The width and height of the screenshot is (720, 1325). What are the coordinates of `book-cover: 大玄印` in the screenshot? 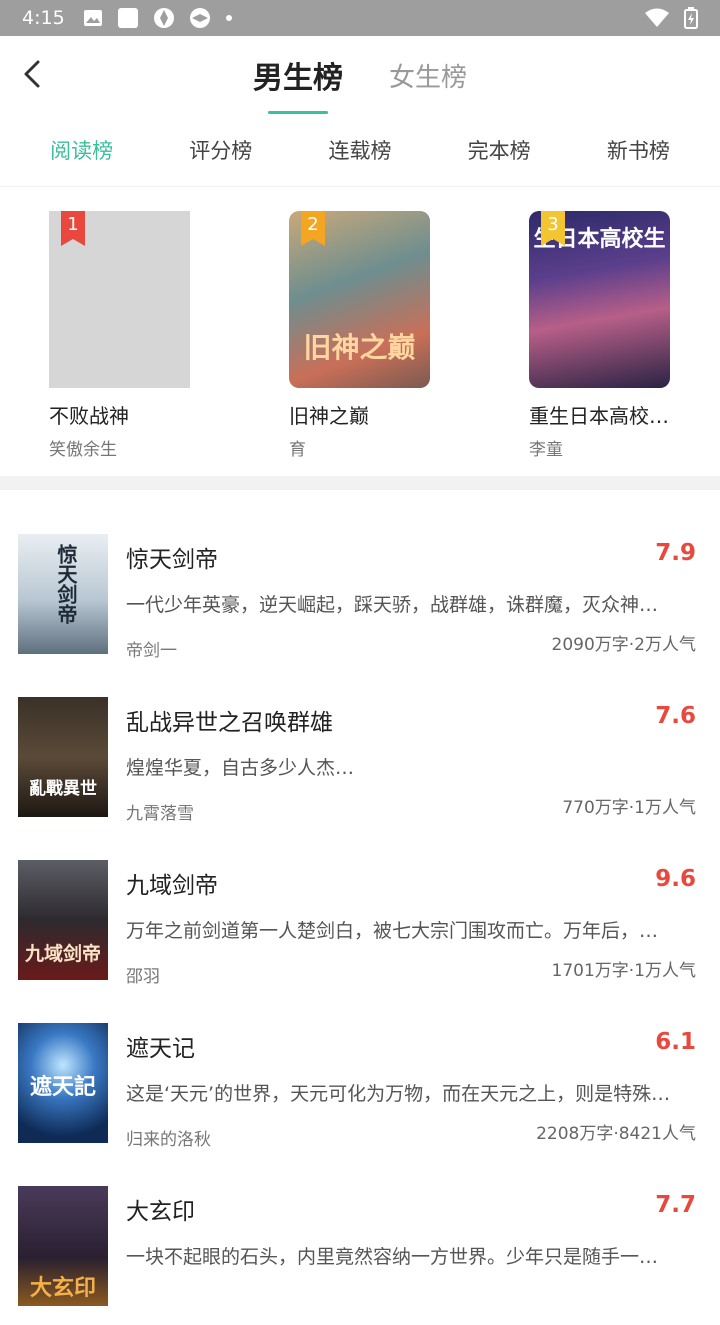 It's located at (63, 1246).